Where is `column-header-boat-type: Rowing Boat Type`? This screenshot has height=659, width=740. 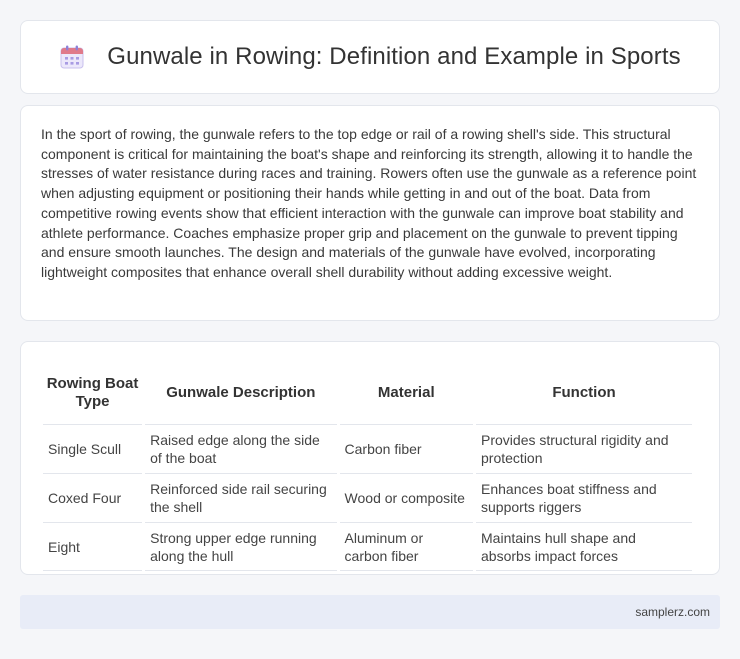 column-header-boat-type: Rowing Boat Type is located at coordinates (92, 392).